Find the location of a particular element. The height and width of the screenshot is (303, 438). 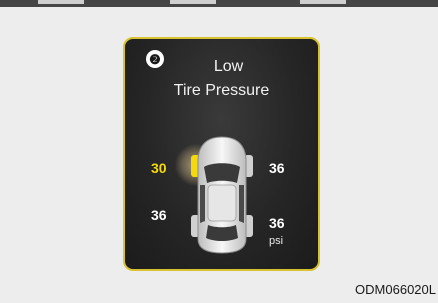

figure-code-label: ODM066020L is located at coordinates (395, 289).